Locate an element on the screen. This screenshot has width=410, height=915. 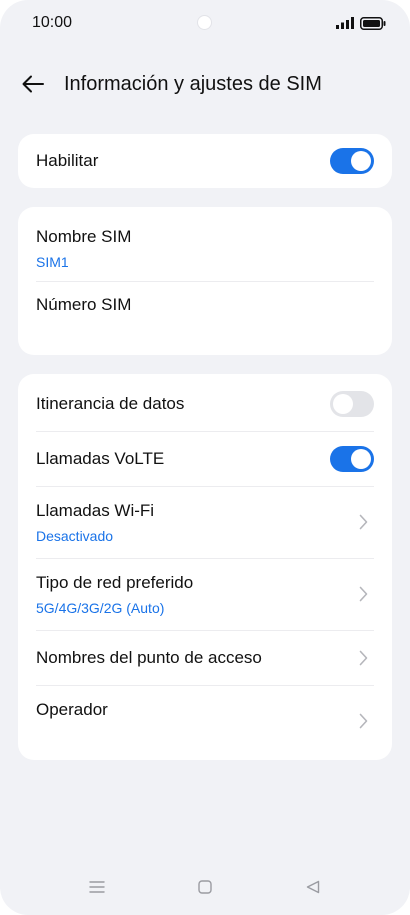
wifi-calling-label: Llamadas Wi-Fi is located at coordinates (95, 510).